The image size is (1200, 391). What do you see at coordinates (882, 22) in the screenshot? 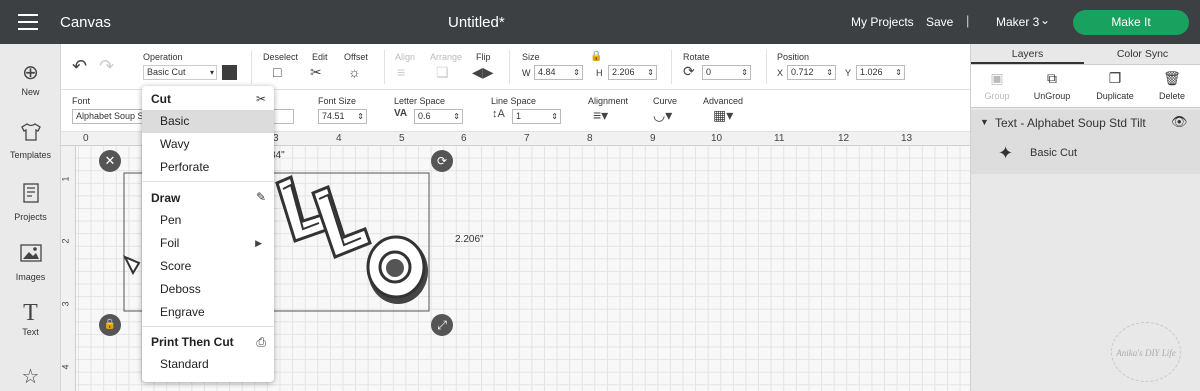
I see `my-projects-link: My Projects` at bounding box center [882, 22].